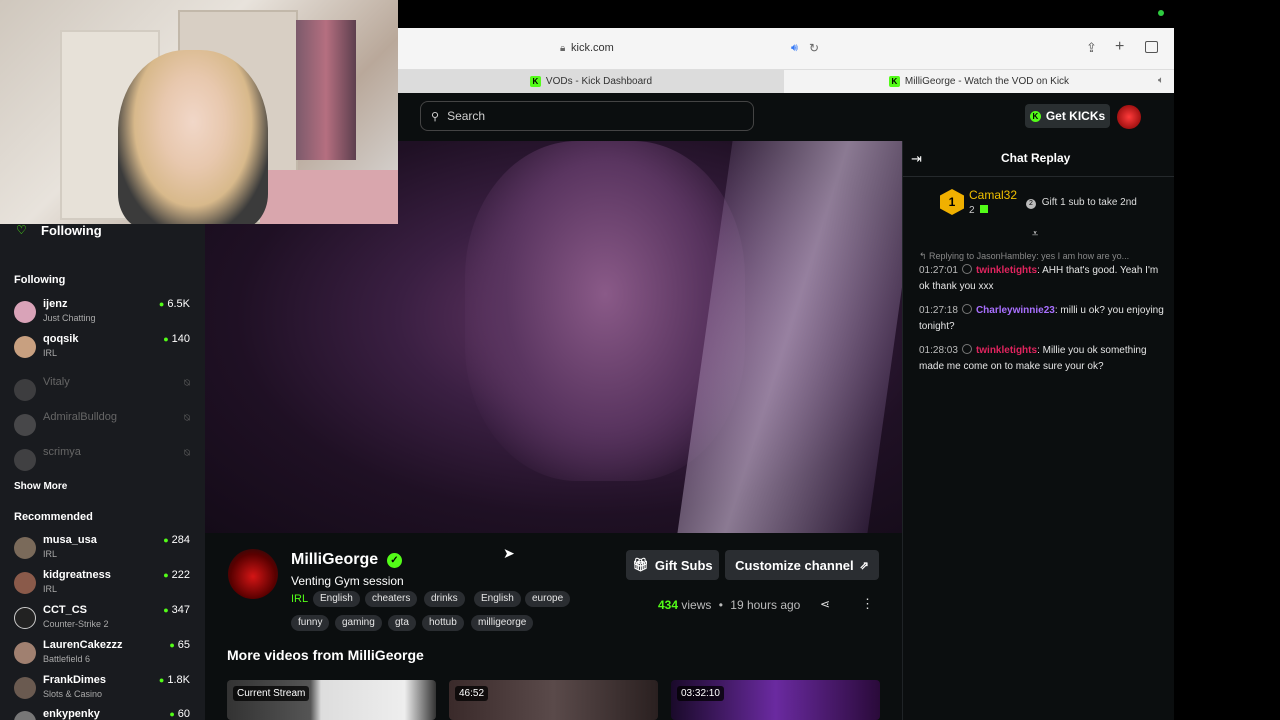  Describe the element at coordinates (640, 564) in the screenshot. I see `gift-icon: 🎁︎` at that location.